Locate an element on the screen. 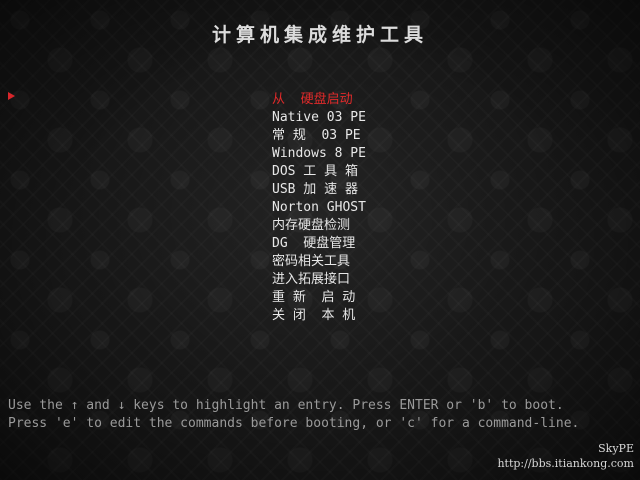  menu-item-shutdown: 关 闭 本 机 is located at coordinates (319, 316).